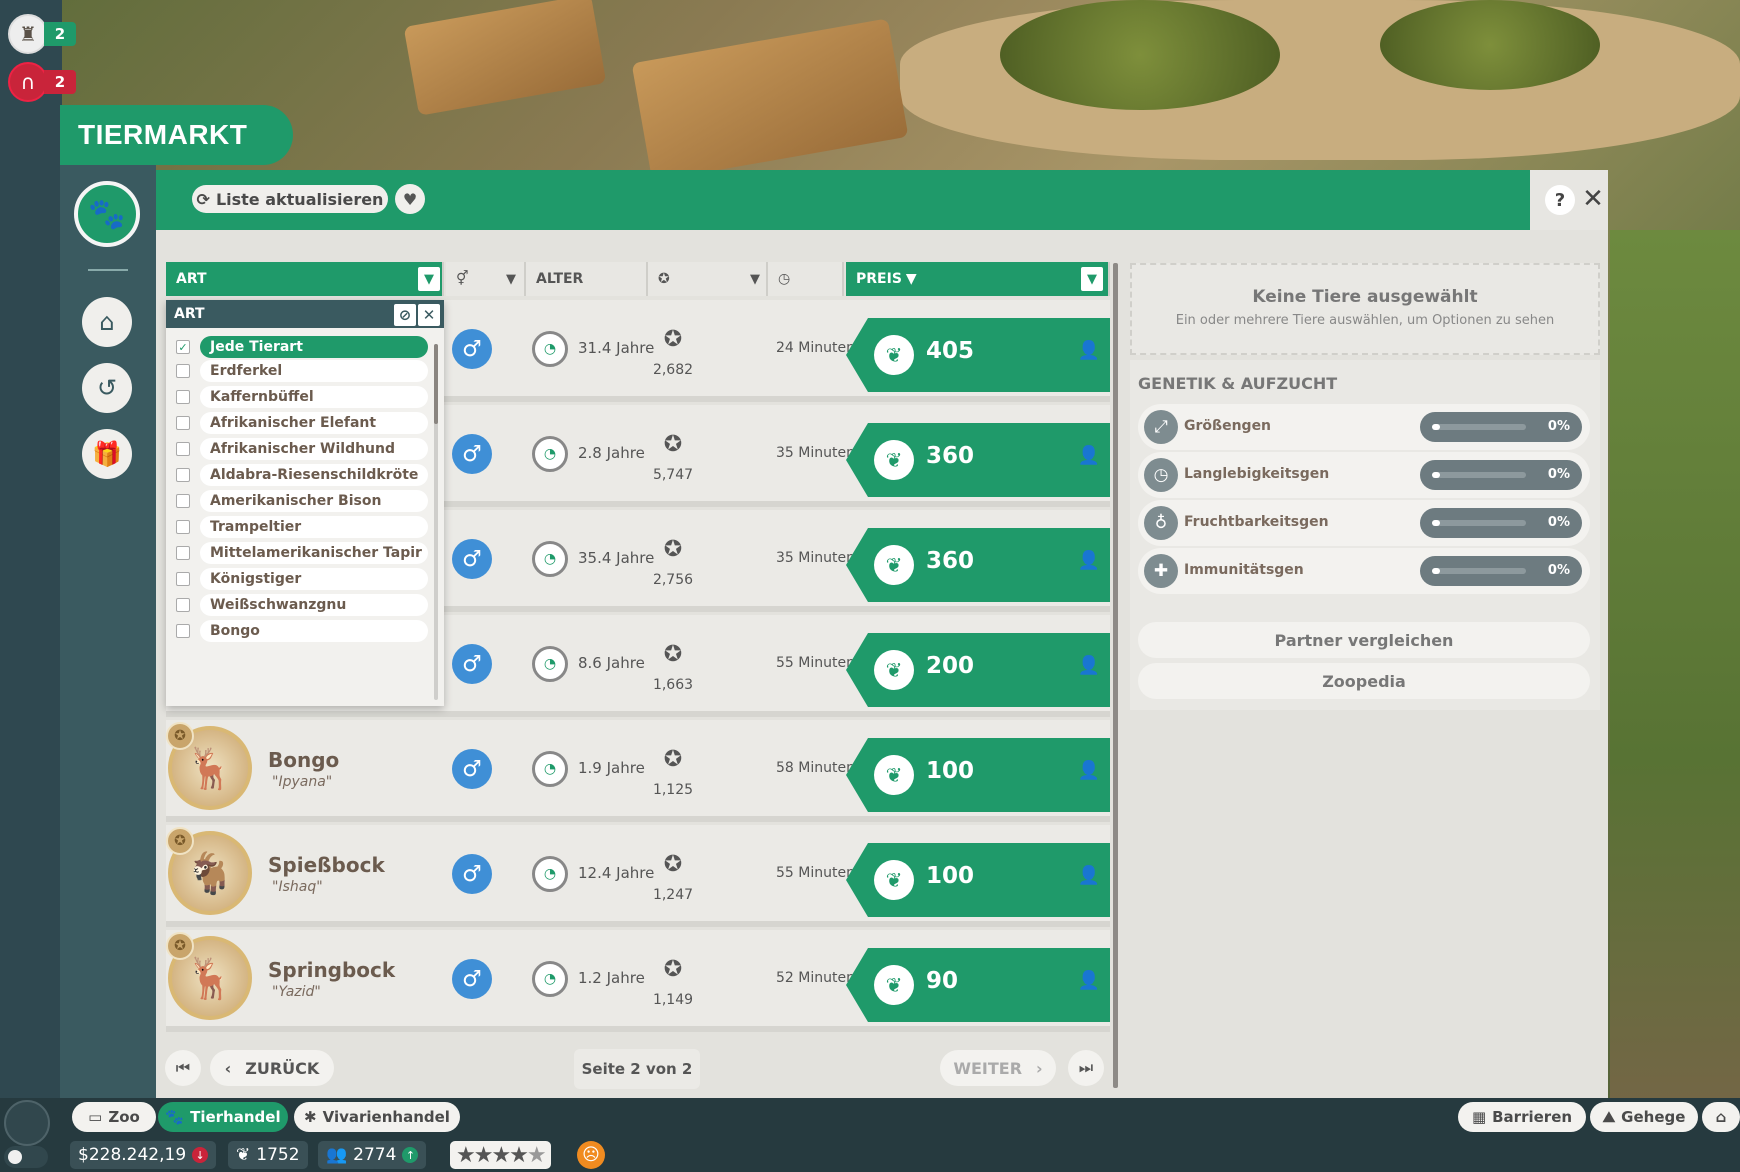  Describe the element at coordinates (302, 782) in the screenshot. I see `animal-nickname: "Ipyana"` at that location.